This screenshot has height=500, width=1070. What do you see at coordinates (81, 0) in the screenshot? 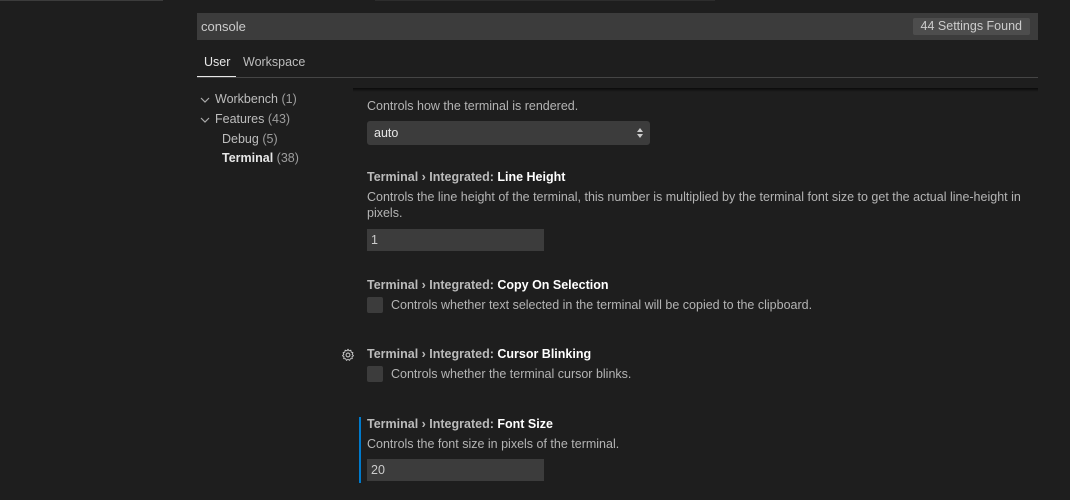
I see `top-divider` at bounding box center [81, 0].